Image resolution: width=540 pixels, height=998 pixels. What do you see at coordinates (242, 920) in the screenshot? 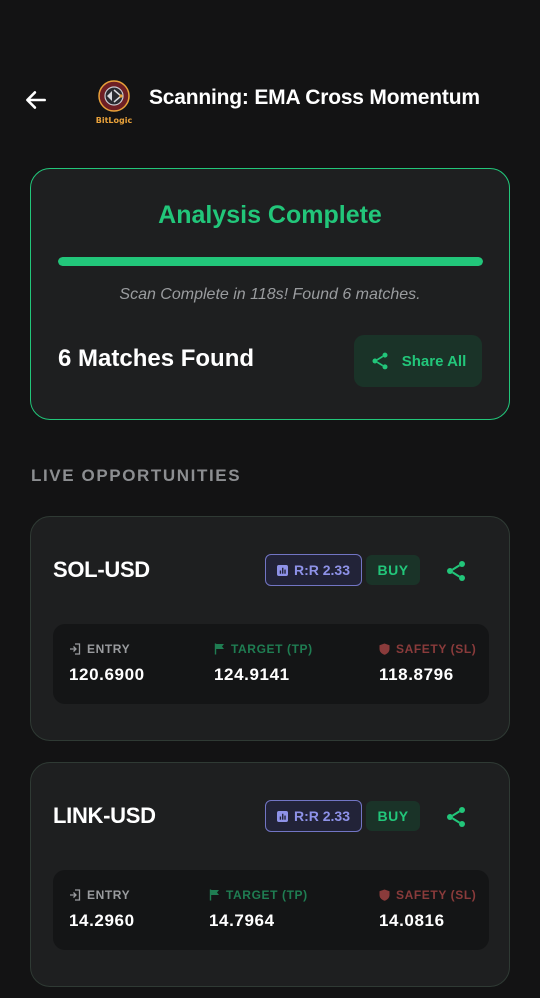
I see `target-value: 14.7964` at bounding box center [242, 920].